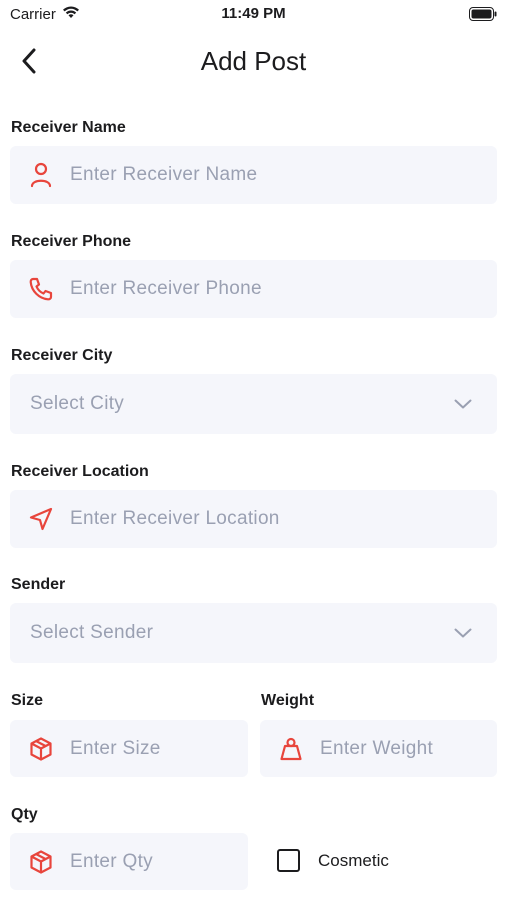 The image size is (507, 900). Describe the element at coordinates (27, 700) in the screenshot. I see `size-label: Size` at that location.